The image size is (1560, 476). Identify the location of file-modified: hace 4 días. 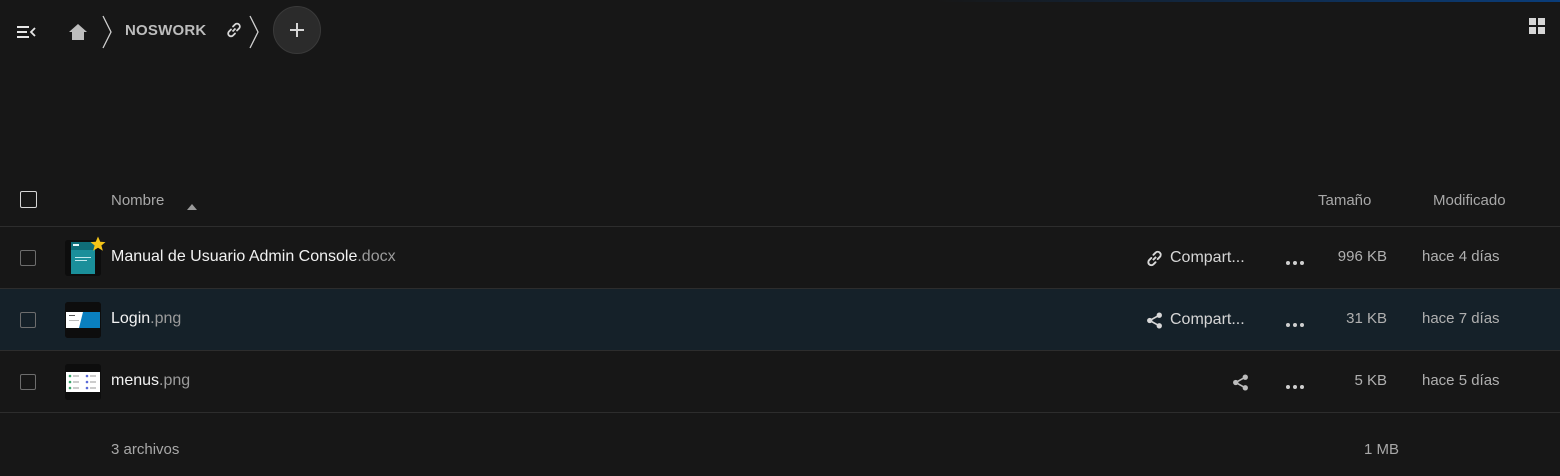
(1461, 256).